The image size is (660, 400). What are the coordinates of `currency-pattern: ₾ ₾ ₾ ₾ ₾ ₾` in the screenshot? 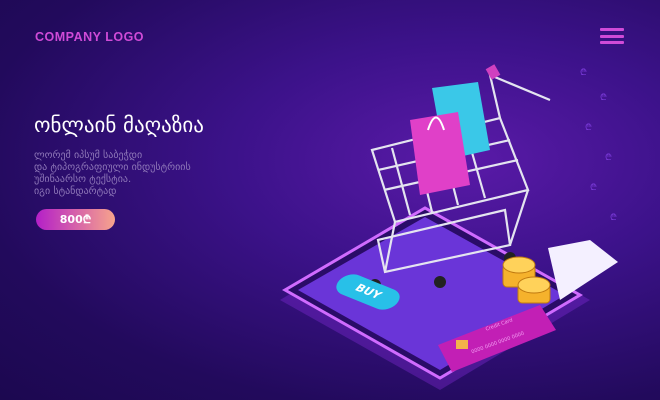 It's located at (598, 145).